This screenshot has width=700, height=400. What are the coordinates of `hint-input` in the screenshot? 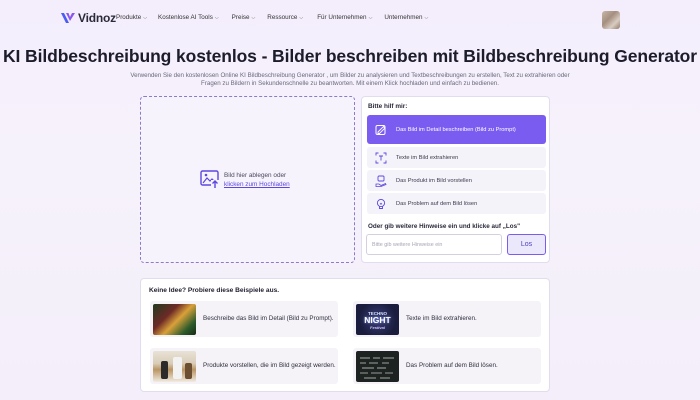 It's located at (434, 244).